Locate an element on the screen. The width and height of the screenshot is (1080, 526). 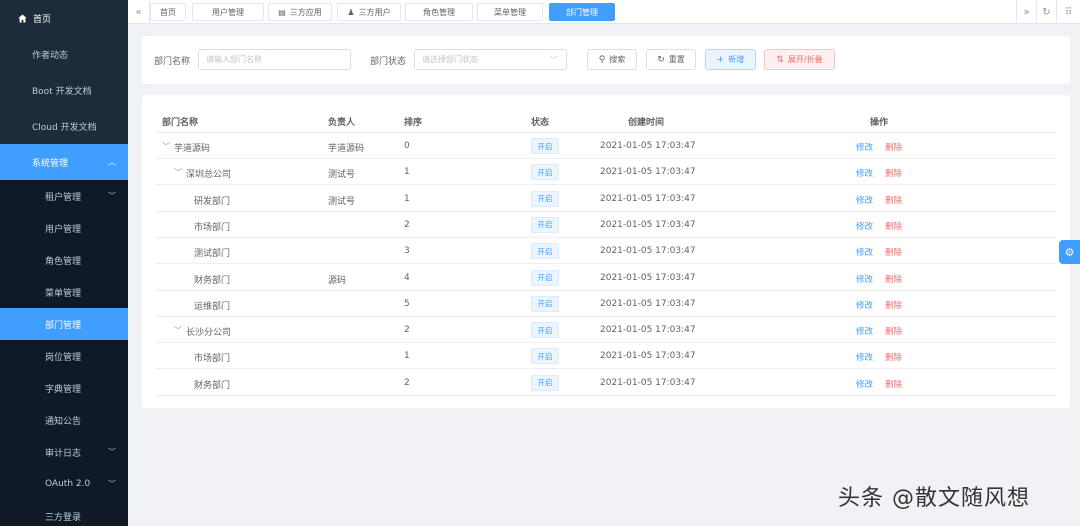
sidebar-item-label: Cloud 开发文档 is located at coordinates (64, 127).